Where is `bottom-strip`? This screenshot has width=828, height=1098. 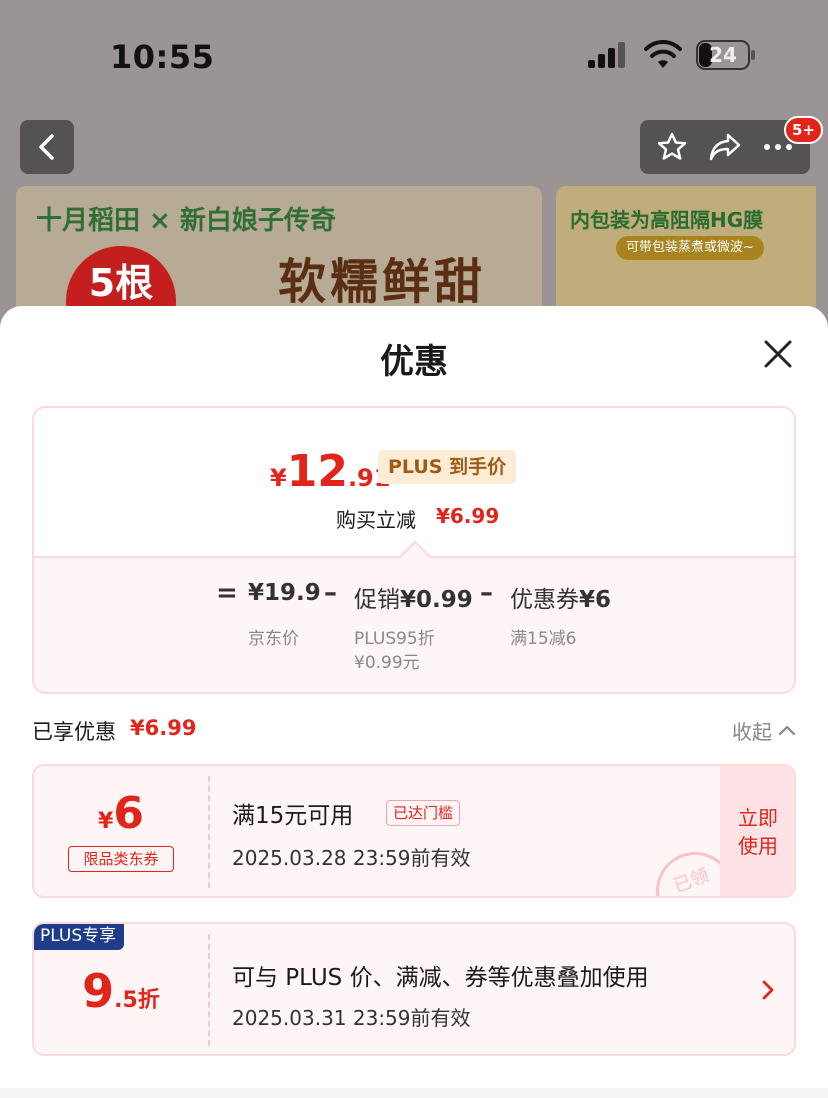
bottom-strip is located at coordinates (414, 1093).